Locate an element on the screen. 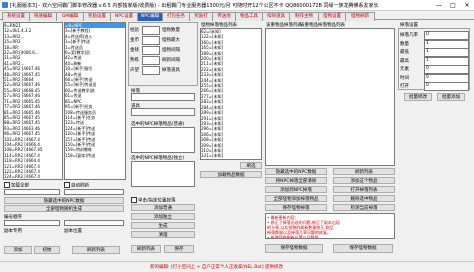  npc-list-item: 158=[副本]传送 is located at coordinates (95, 155).